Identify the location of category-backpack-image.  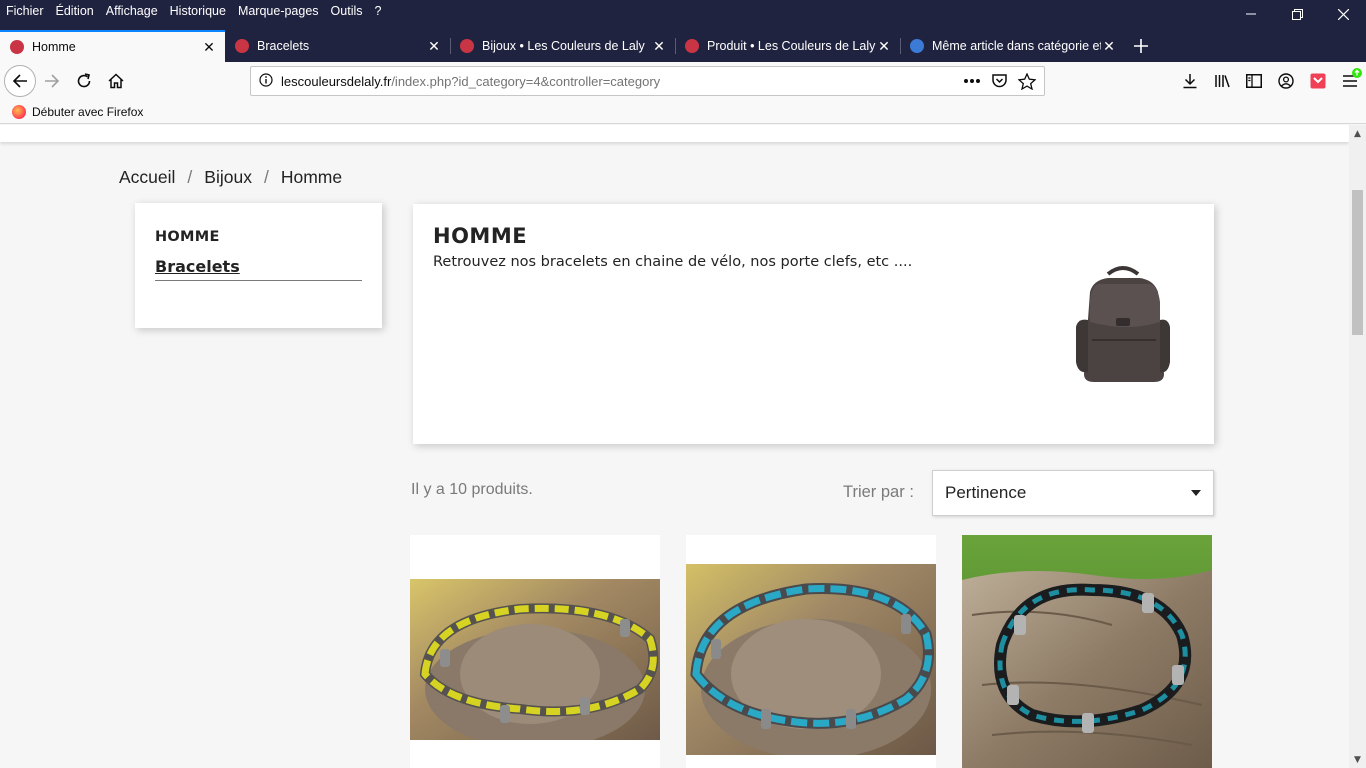
(1123, 324).